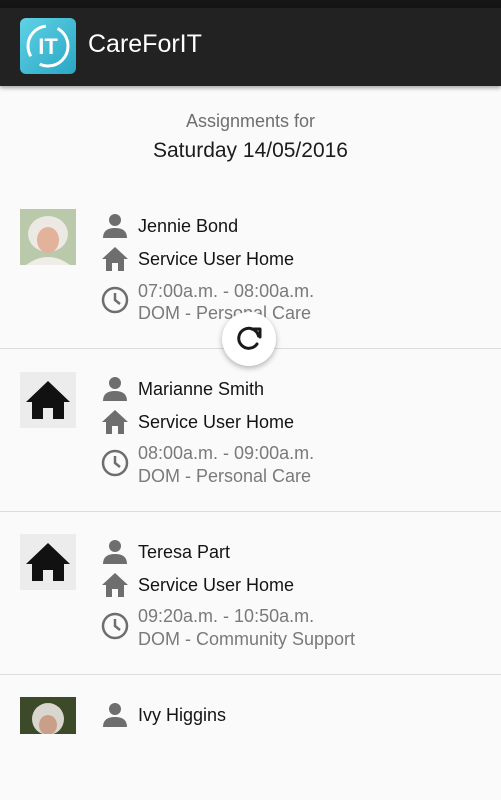 This screenshot has width=501, height=800. Describe the element at coordinates (188, 226) in the screenshot. I see `service-user-name: Jennie Bond` at that location.